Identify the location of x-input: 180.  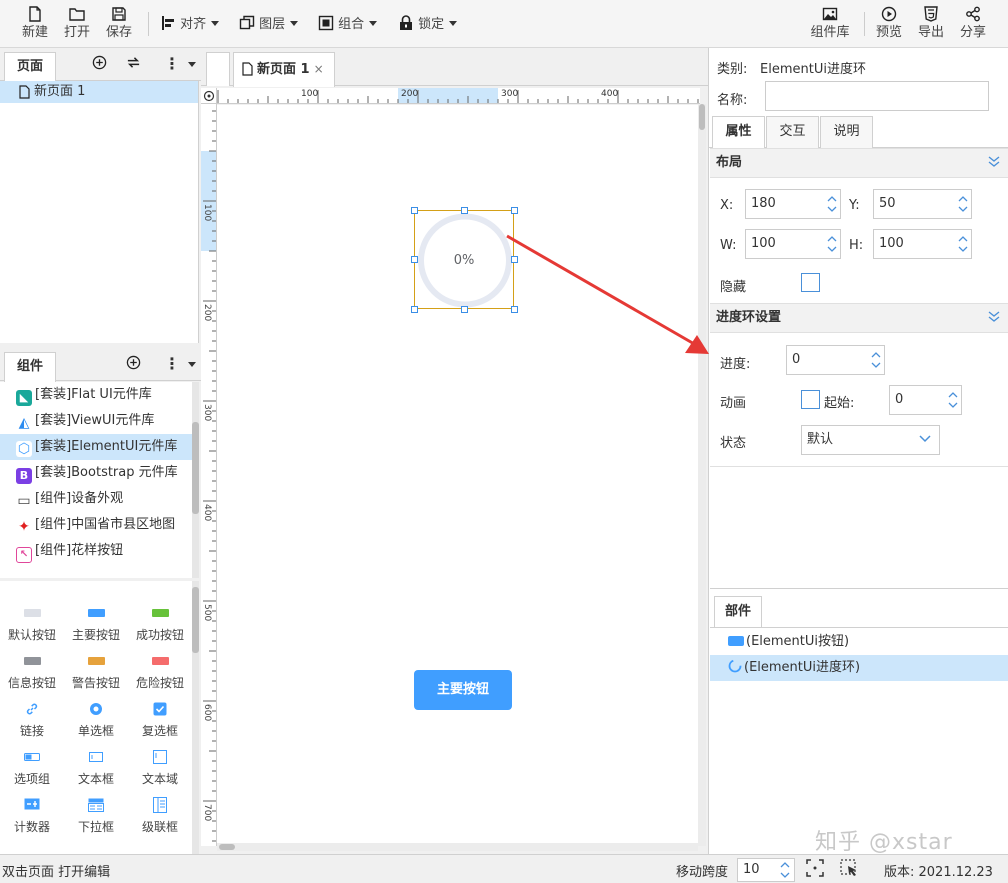
(793, 204).